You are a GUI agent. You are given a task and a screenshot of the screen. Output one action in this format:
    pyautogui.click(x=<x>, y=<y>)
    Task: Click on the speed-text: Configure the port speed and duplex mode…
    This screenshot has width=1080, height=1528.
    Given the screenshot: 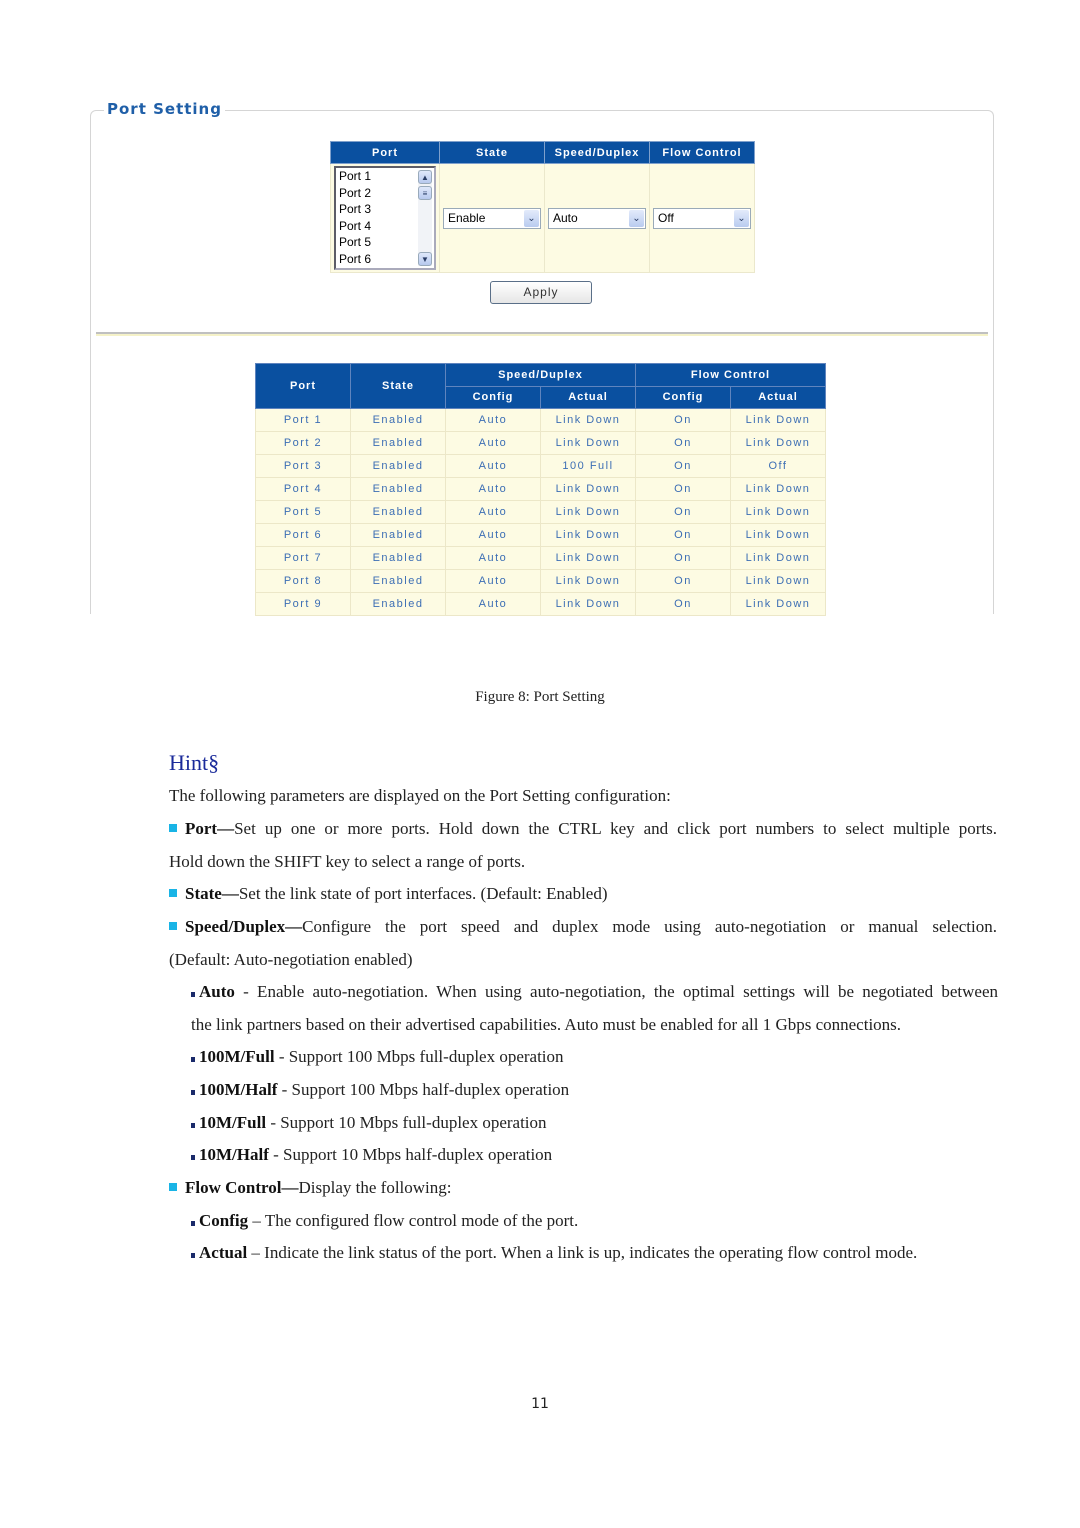 What is the action you would take?
    pyautogui.click(x=649, y=926)
    